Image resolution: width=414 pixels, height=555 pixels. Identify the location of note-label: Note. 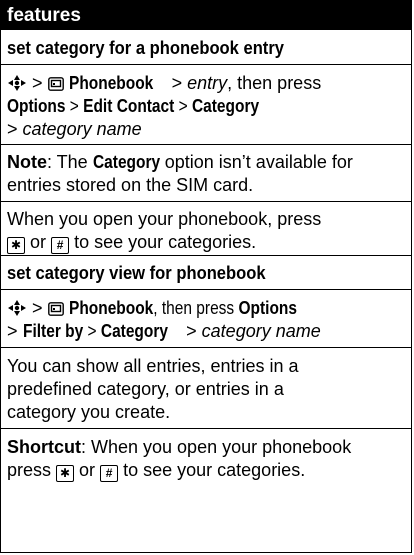
(27, 162).